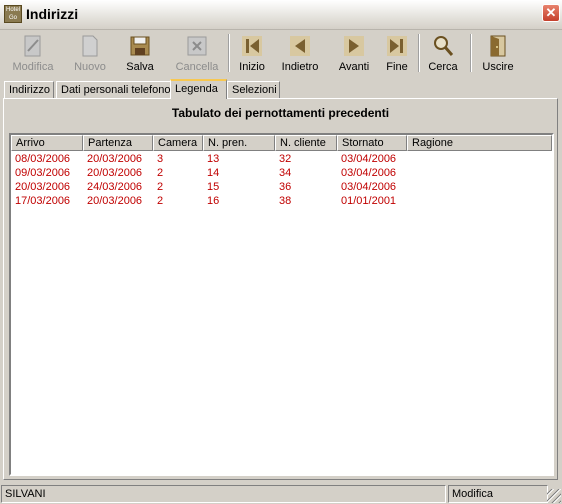 This screenshot has height=504, width=562. Describe the element at coordinates (498, 494) in the screenshot. I see `status-mode: Modifica` at that location.